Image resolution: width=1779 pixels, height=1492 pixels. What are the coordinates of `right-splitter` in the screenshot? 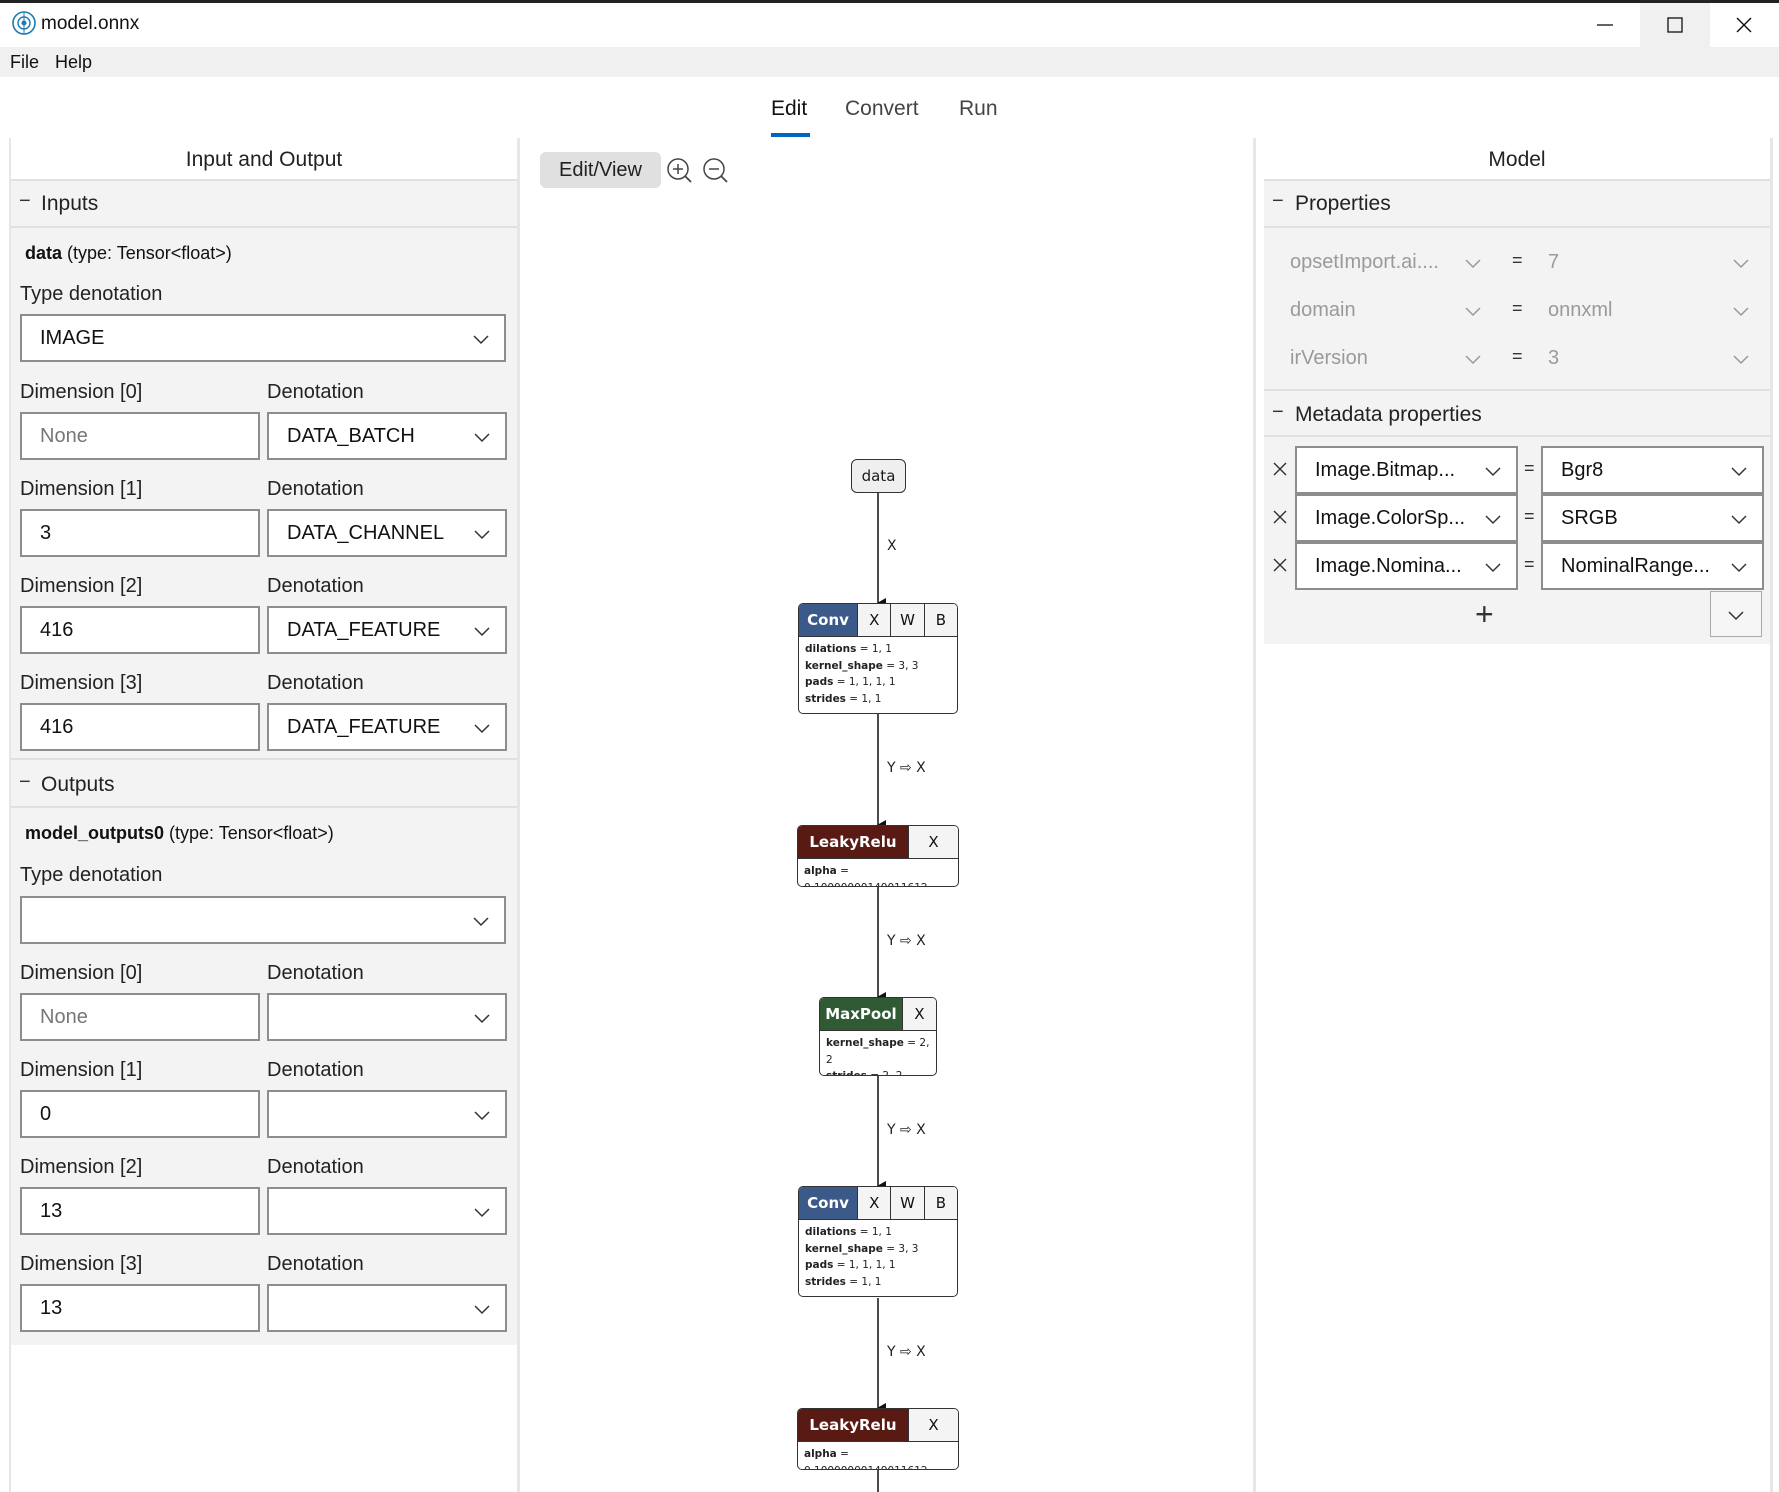 It's located at (1254, 815).